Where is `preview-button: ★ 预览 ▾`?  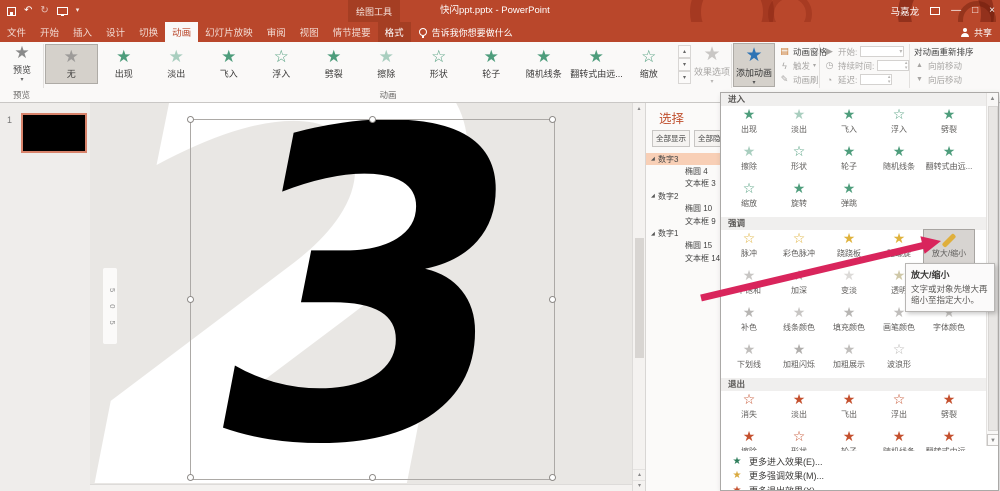 preview-button: ★ 预览 ▾ is located at coordinates (22, 65).